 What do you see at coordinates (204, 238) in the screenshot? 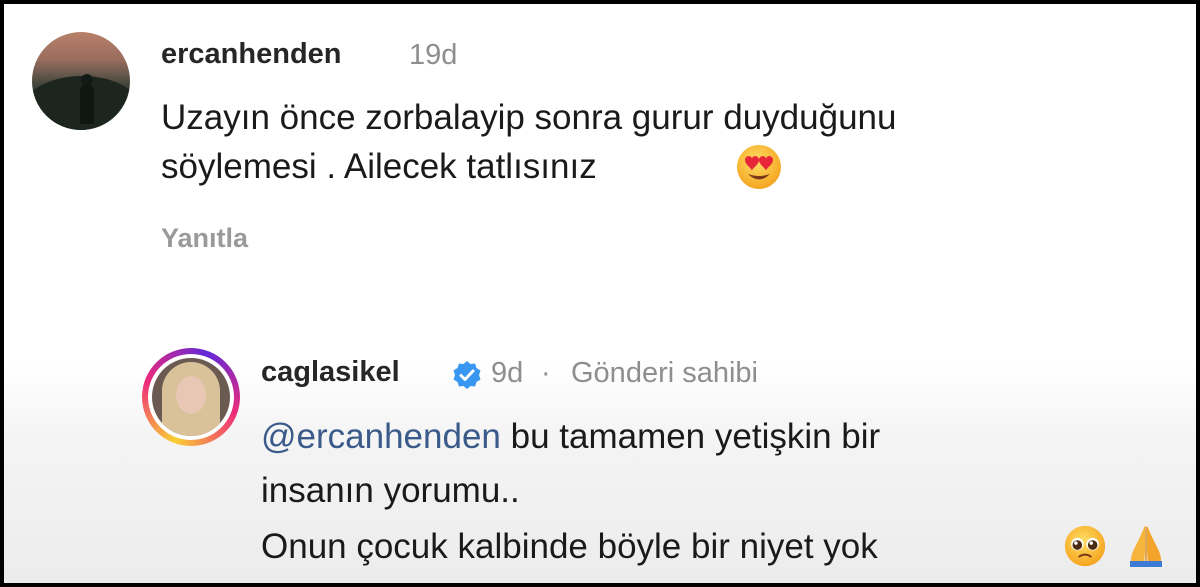
I see `reply-button: Yanıtla` at bounding box center [204, 238].